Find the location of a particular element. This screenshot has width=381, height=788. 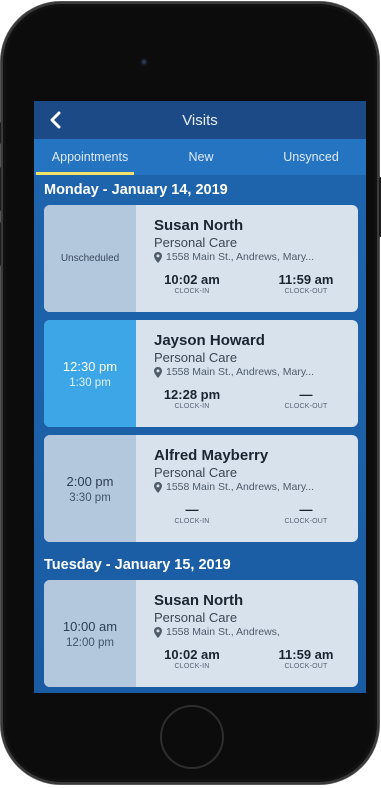

tab-new: New is located at coordinates (201, 157).